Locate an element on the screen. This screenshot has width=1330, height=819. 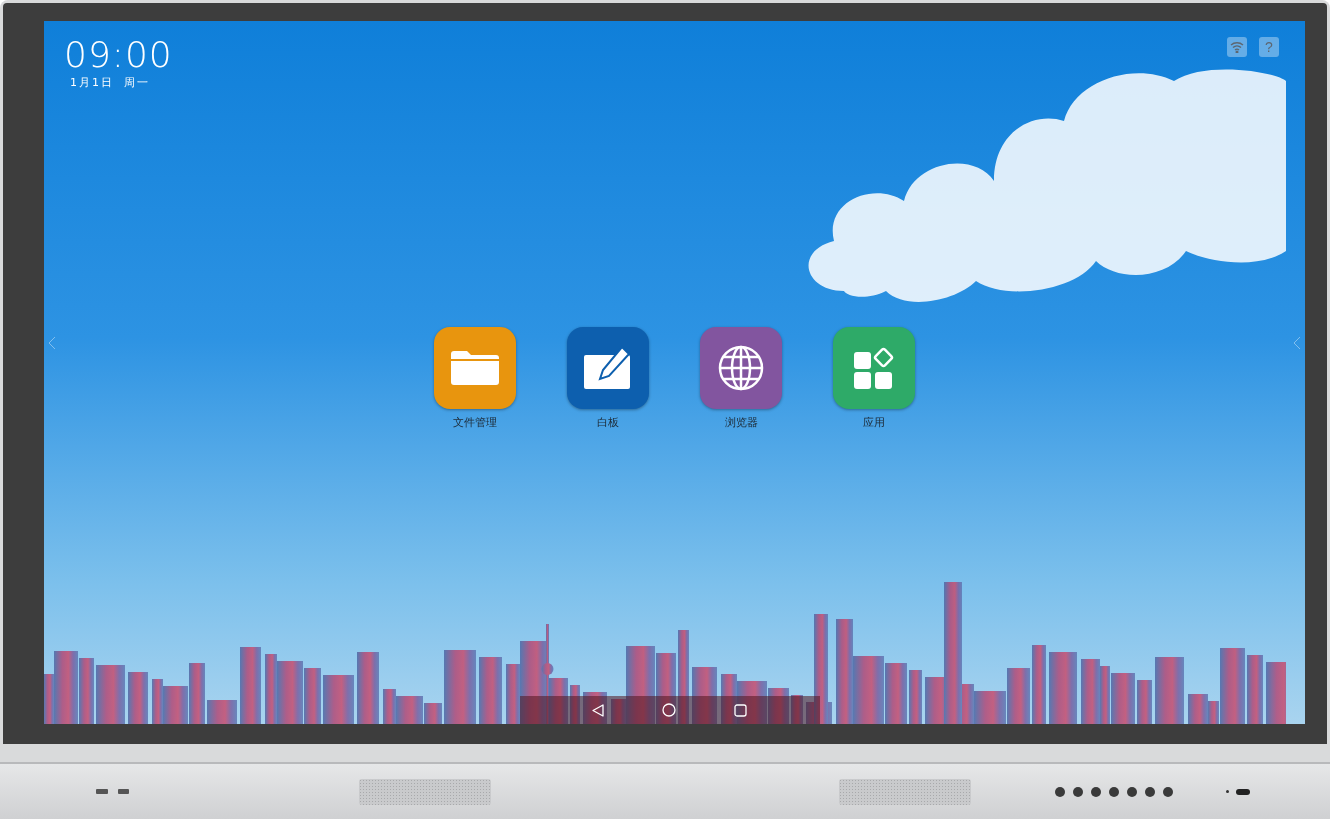
home-icon is located at coordinates (669, 710).